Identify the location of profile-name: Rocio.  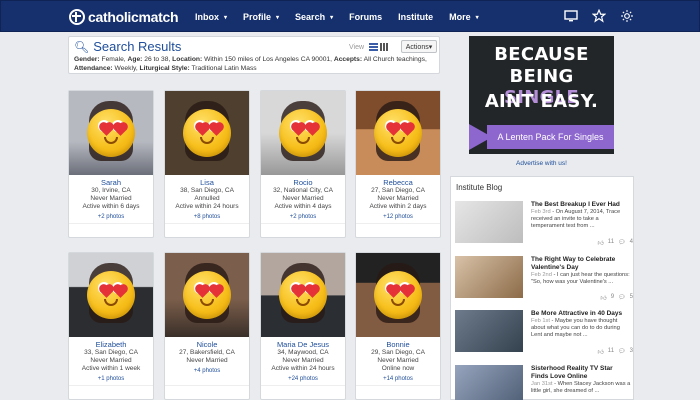
(303, 182).